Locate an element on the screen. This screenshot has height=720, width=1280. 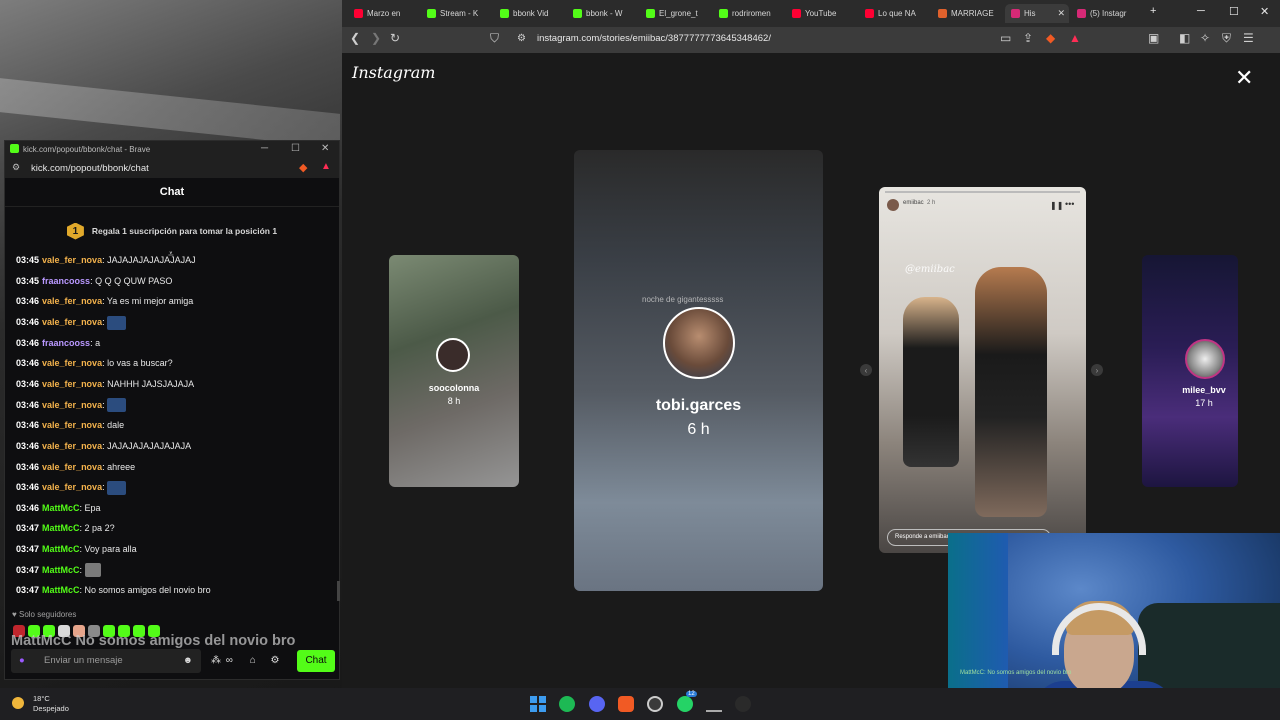
bookmark-icon: ⛉ is located at coordinates (494, 38).